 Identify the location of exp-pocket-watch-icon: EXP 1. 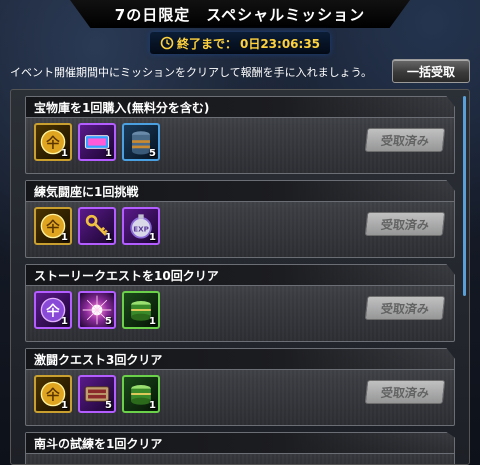
(141, 226).